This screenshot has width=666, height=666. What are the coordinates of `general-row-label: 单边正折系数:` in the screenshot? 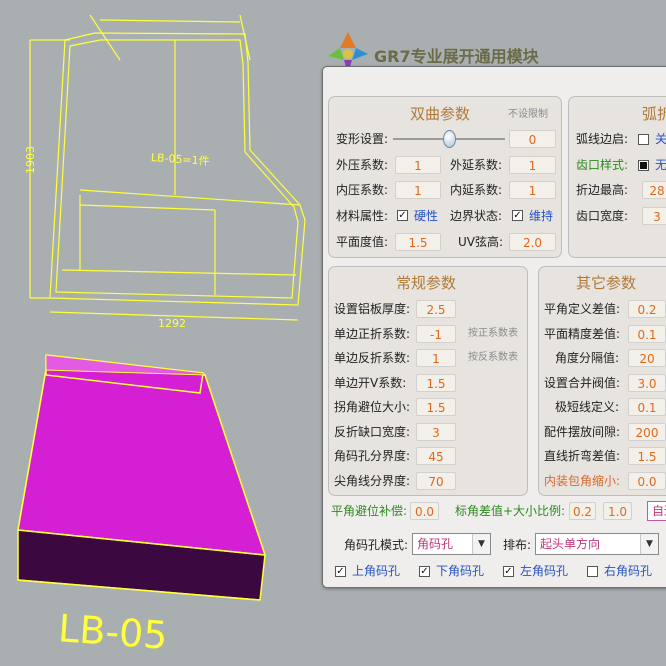 It's located at (372, 333).